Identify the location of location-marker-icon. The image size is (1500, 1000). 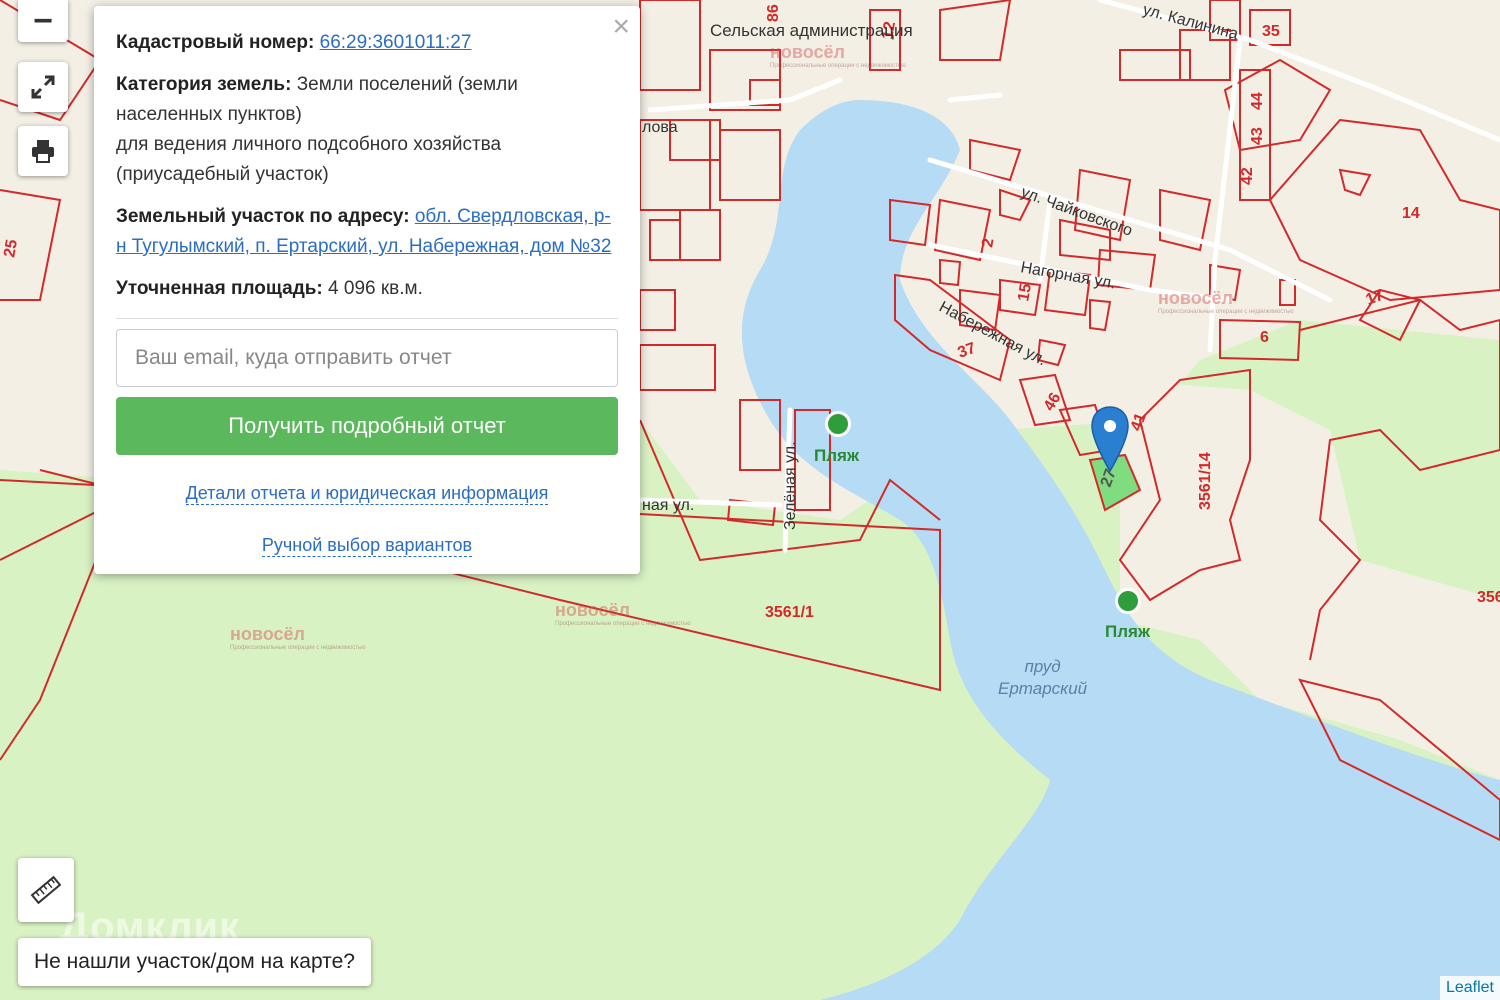
(1110, 440).